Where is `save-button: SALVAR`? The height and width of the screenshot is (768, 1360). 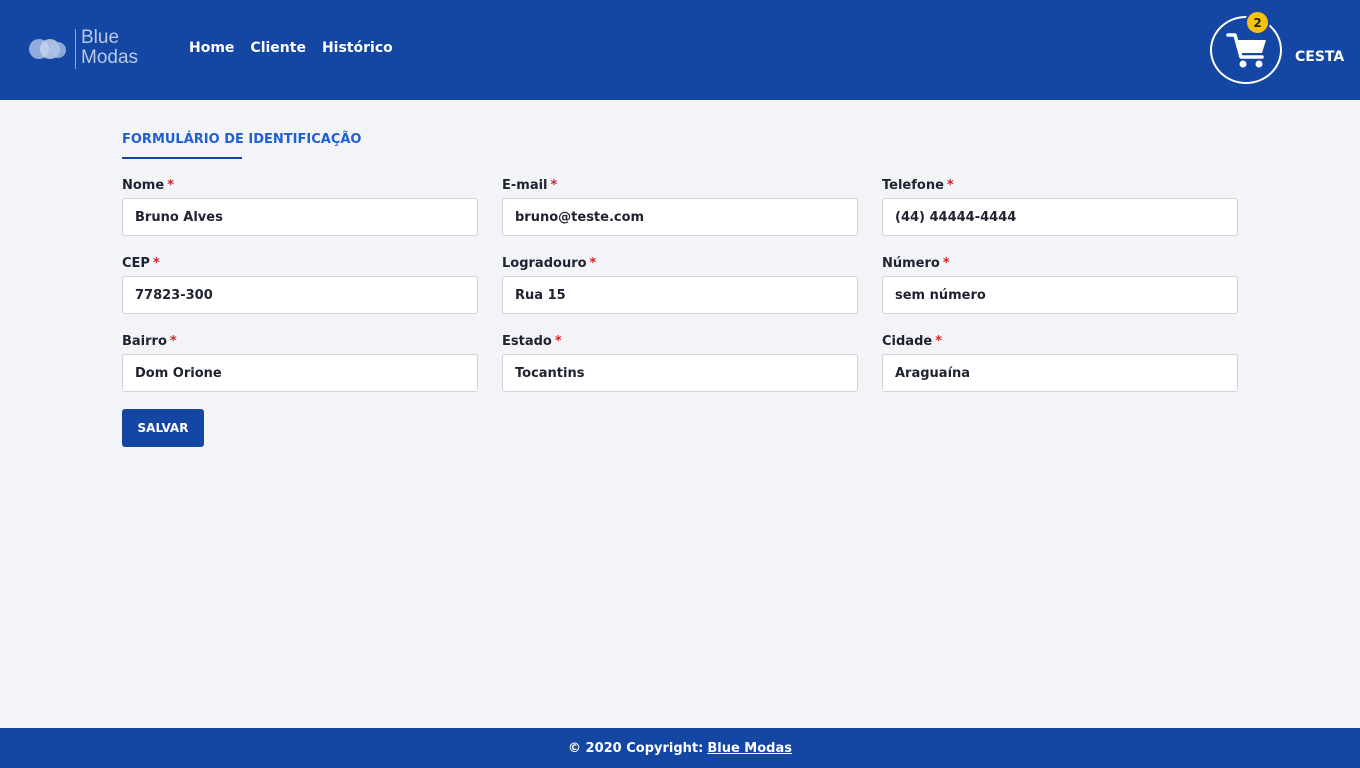
save-button: SALVAR is located at coordinates (163, 428).